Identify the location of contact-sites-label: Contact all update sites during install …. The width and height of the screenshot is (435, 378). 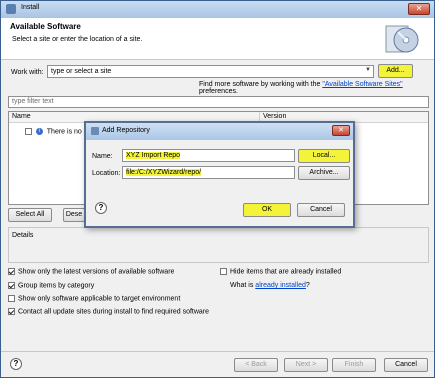
(114, 312).